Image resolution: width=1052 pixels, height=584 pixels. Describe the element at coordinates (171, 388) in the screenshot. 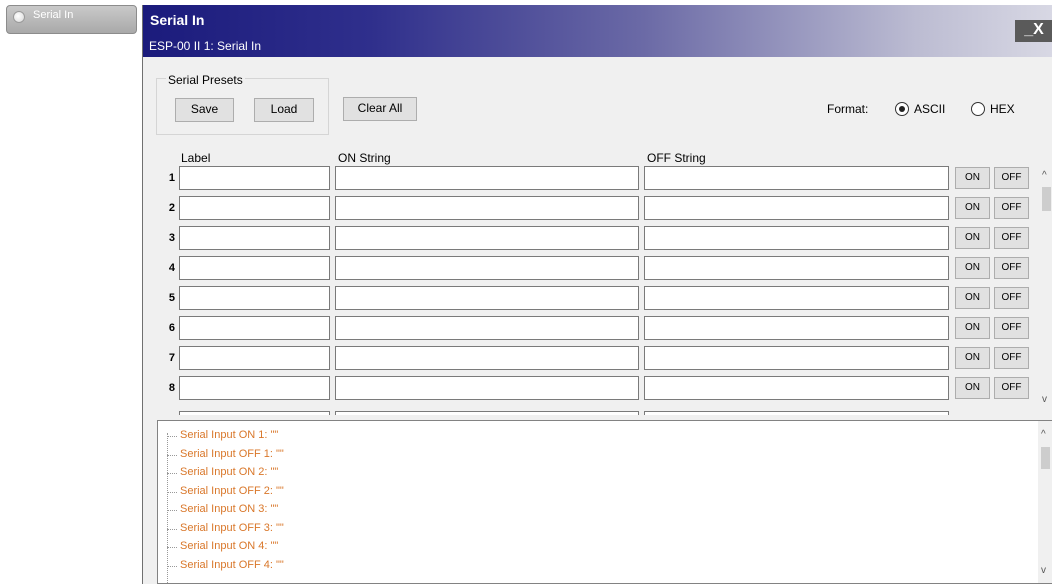

I see `row-number: 8` at that location.